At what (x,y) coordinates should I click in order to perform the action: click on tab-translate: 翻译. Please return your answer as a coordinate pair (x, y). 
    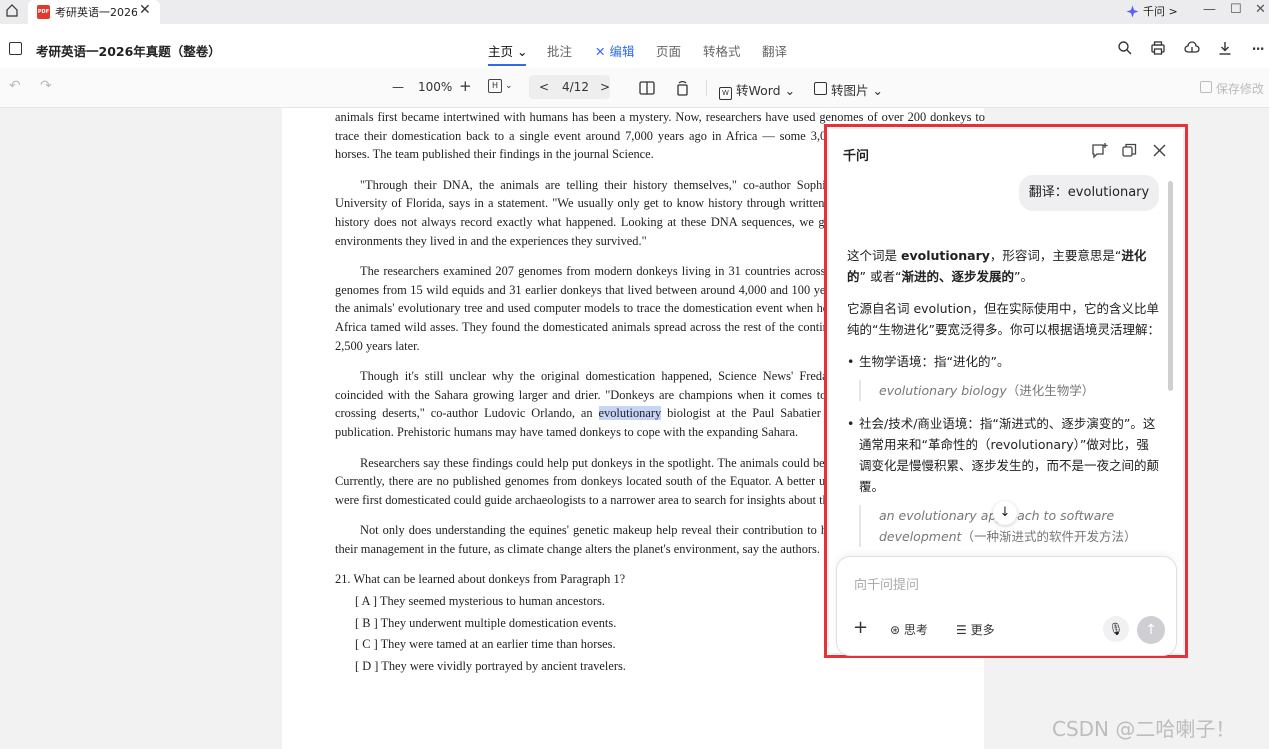
    Looking at the image, I should click on (774, 50).